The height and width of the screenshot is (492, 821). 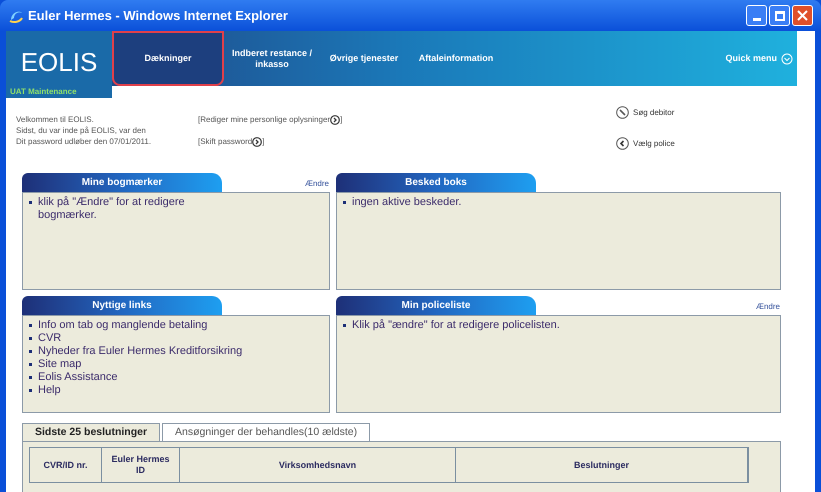 What do you see at coordinates (653, 112) in the screenshot?
I see `side-link: Søg debitor` at bounding box center [653, 112].